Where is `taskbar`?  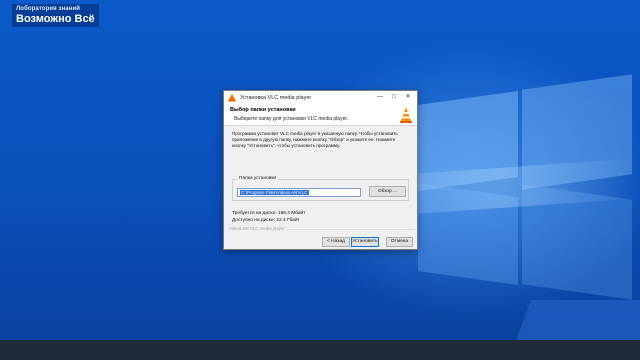 taskbar is located at coordinates (320, 350).